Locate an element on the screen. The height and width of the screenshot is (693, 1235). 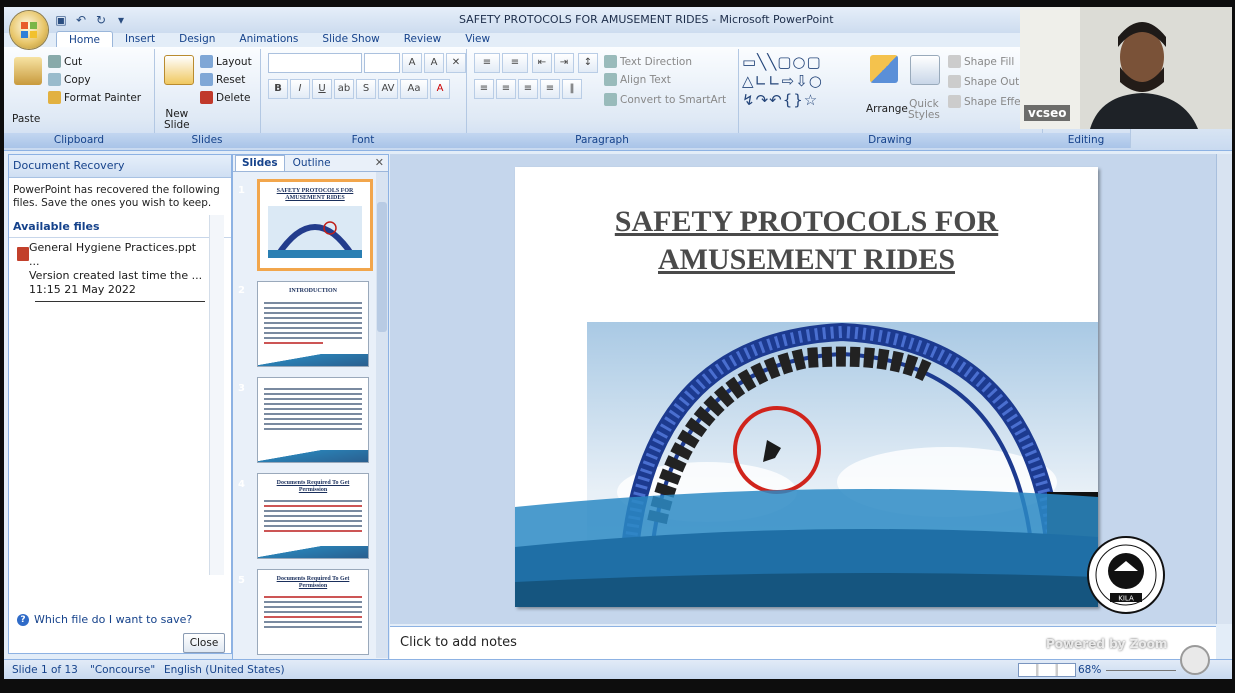
tab-animations: Animations is located at coordinates (268, 39).